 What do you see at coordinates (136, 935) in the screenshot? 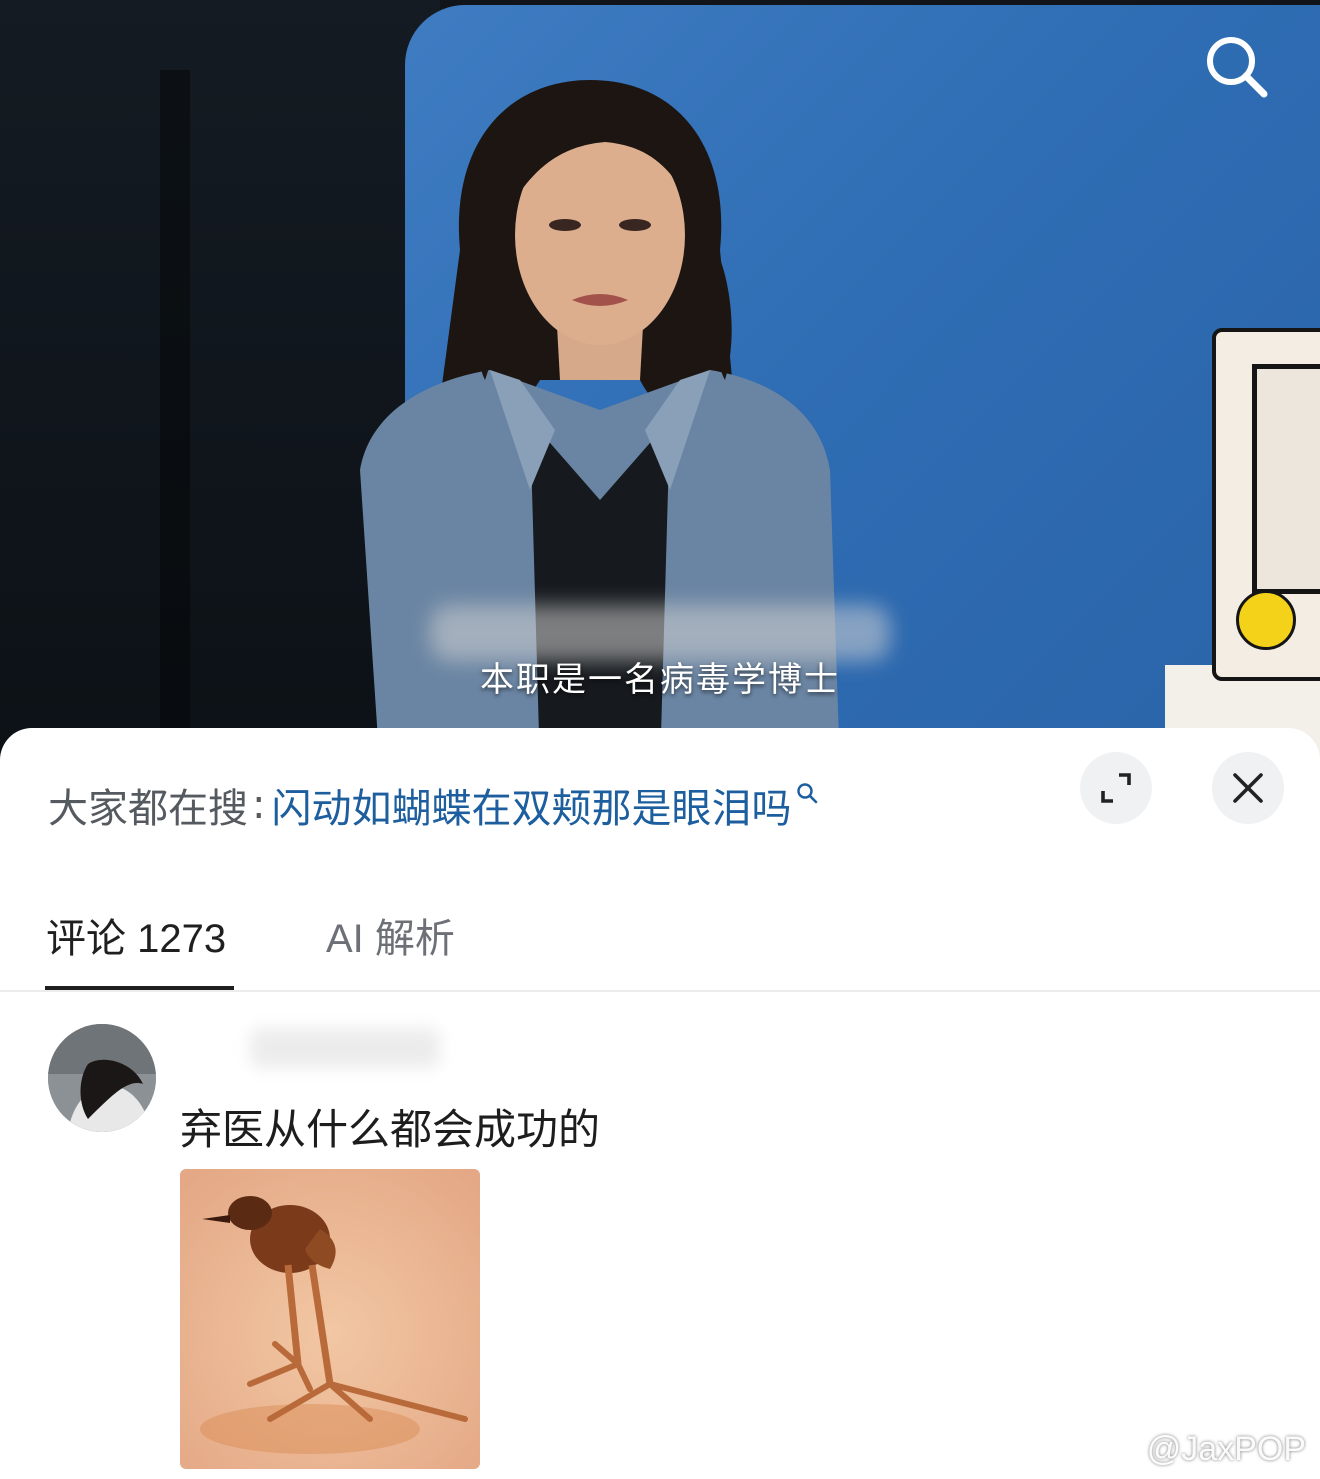
I see `tab-comments: 评论 1273` at bounding box center [136, 935].